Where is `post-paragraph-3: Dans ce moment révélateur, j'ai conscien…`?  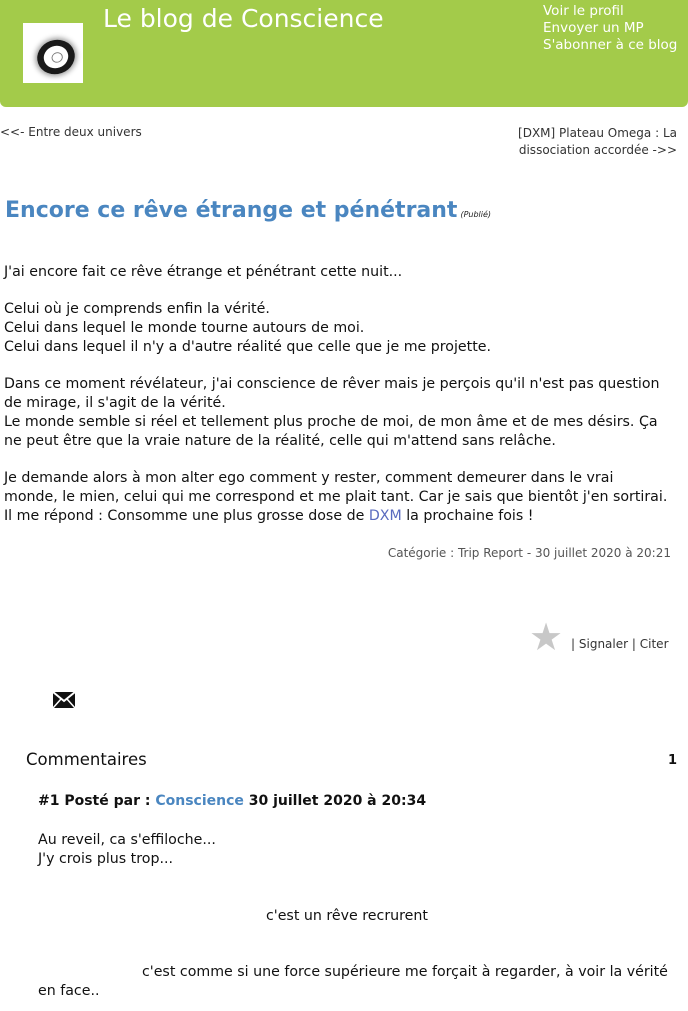
post-paragraph-3: Dans ce moment révélateur, j'ai conscien… is located at coordinates (336, 413).